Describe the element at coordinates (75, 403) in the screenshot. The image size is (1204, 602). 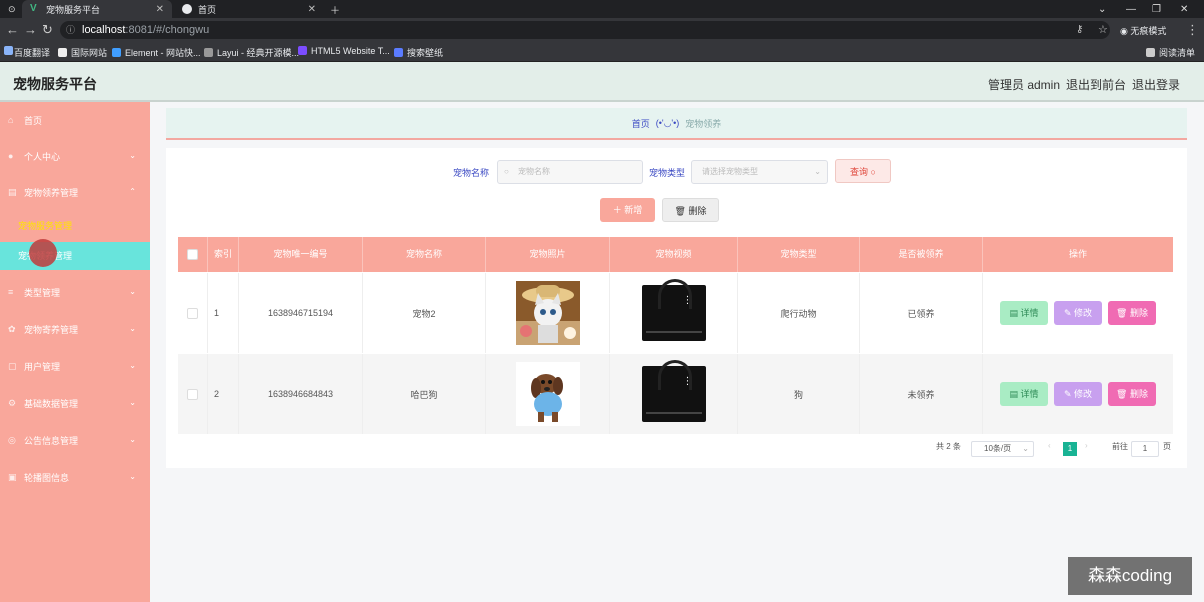
I see `sidebar-item-basedata: ⚙ 基础数据管理 ⌄` at that location.